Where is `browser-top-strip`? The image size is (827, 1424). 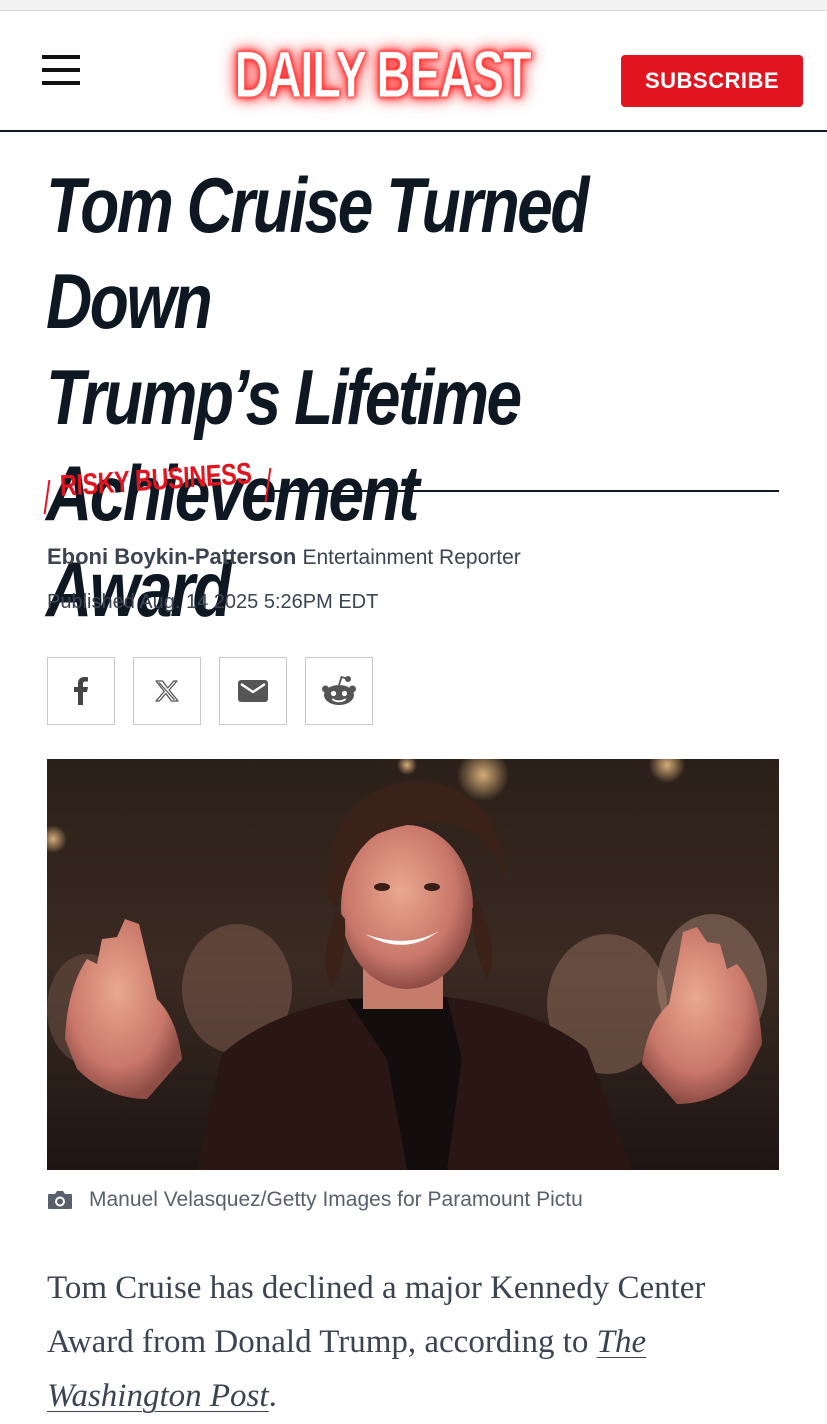 browser-top-strip is located at coordinates (413, 5).